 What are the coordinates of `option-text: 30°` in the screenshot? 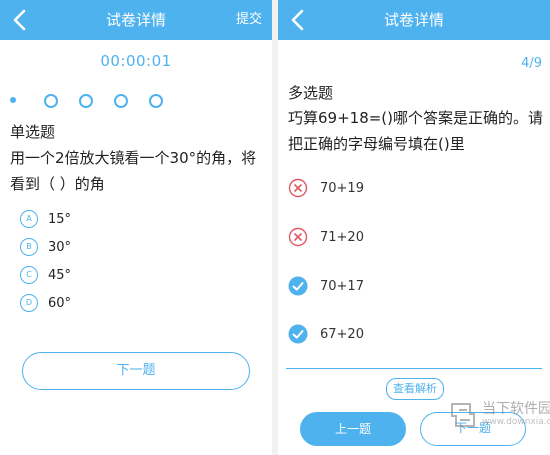 It's located at (60, 247).